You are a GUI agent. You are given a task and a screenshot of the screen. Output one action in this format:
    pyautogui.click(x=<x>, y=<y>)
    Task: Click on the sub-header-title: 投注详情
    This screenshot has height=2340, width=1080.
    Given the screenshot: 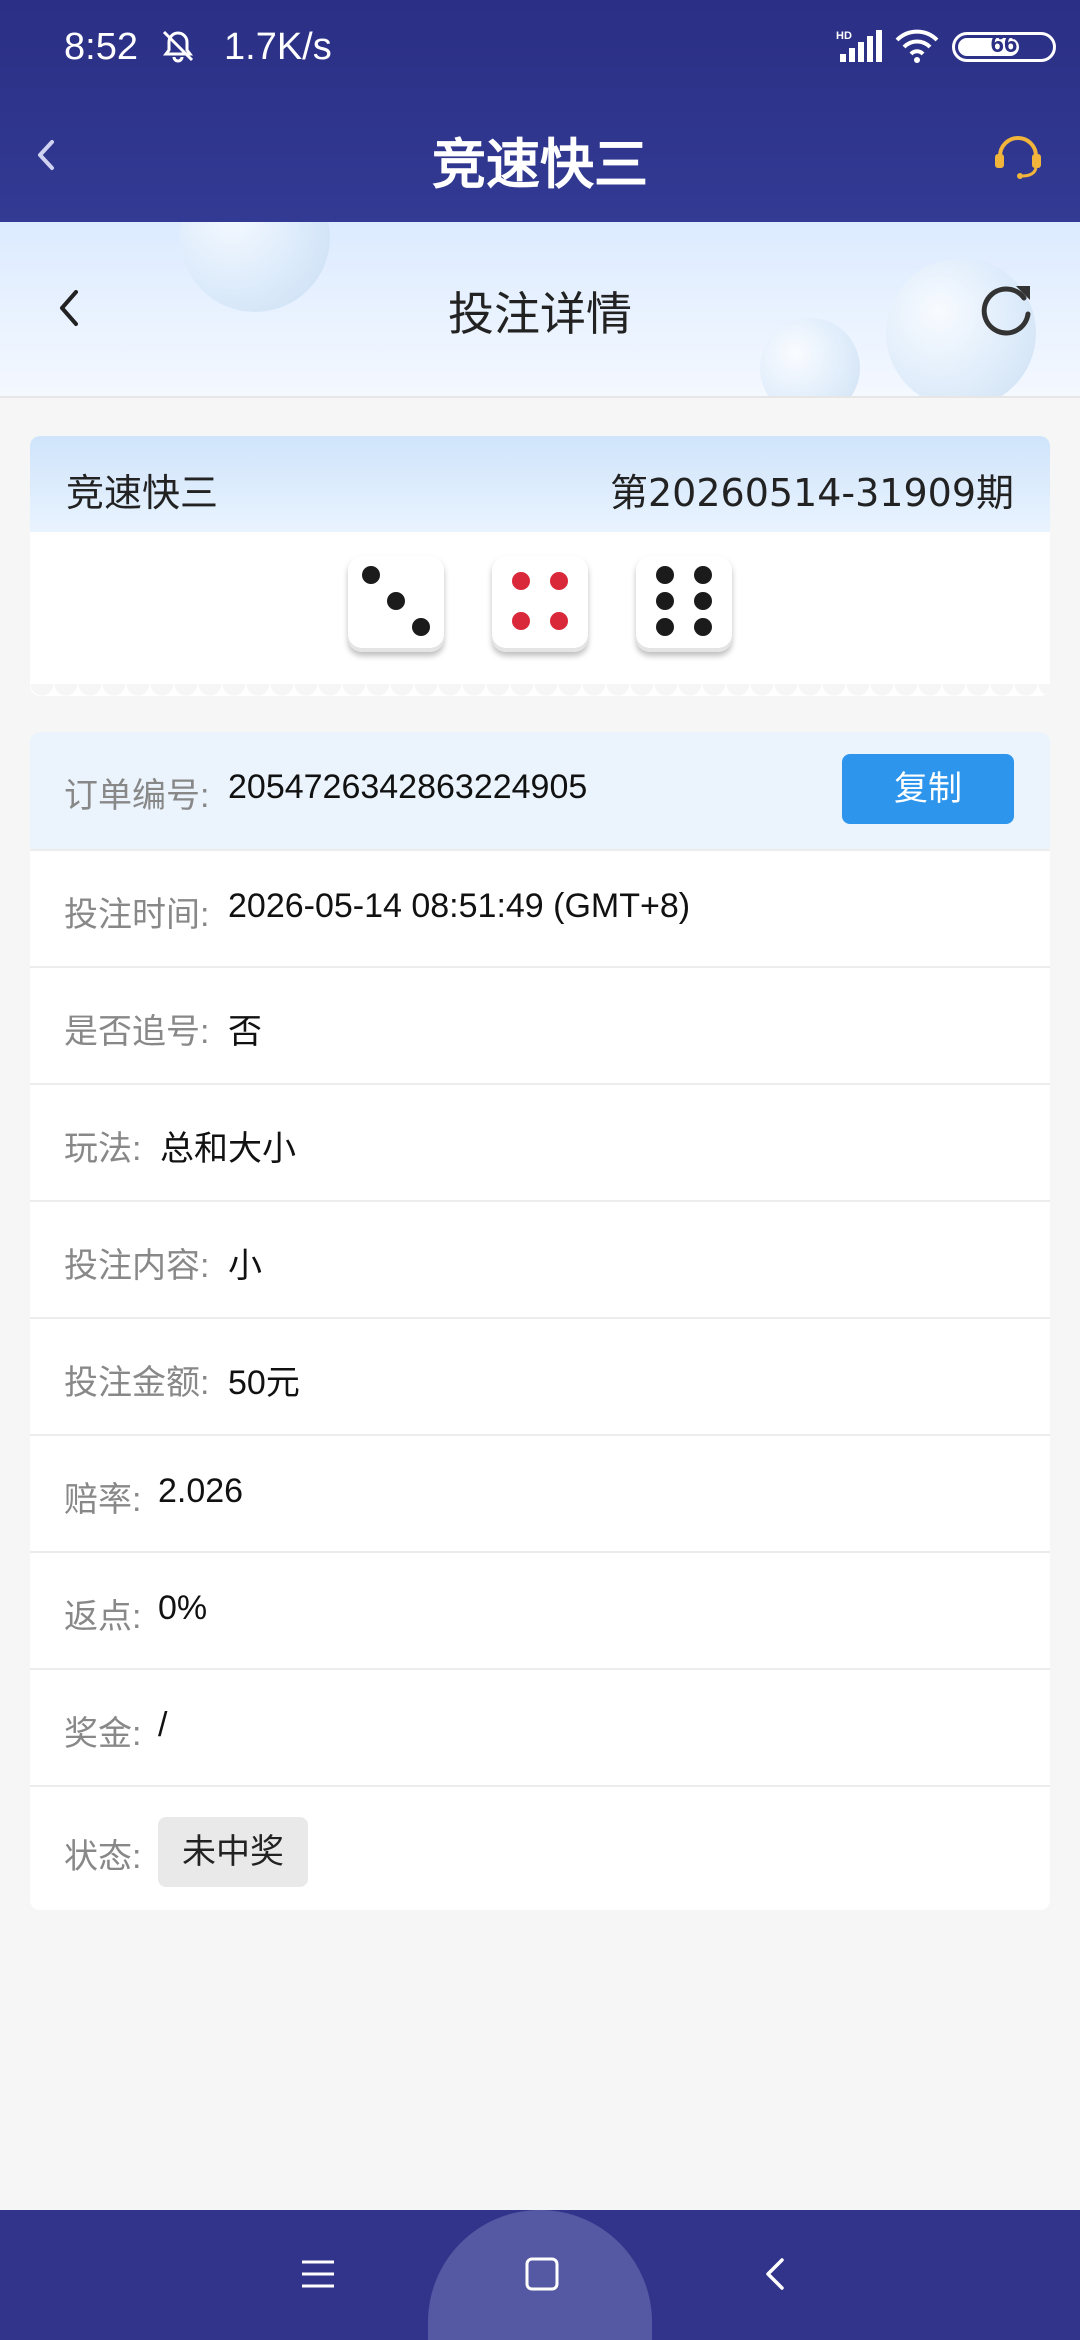 What is the action you would take?
    pyautogui.click(x=540, y=314)
    